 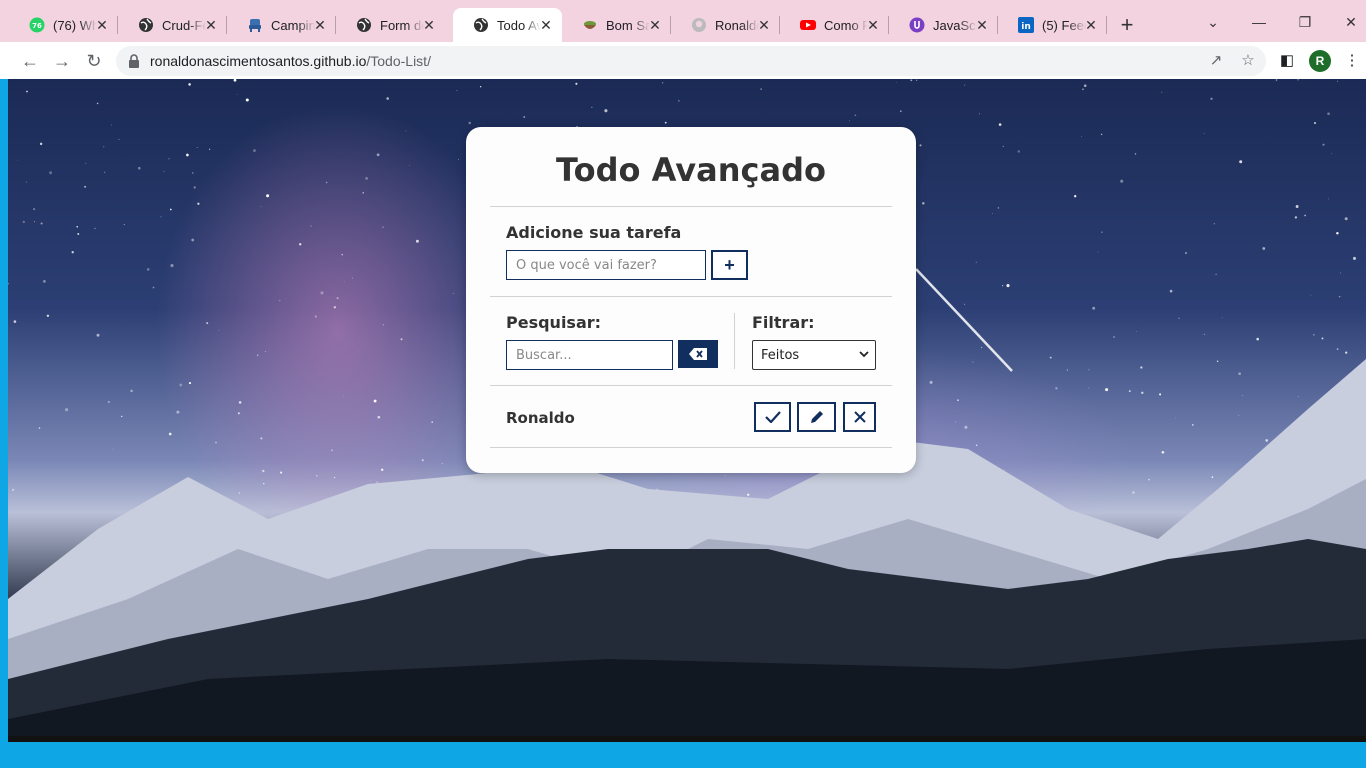 I want to click on svg-text: in, so click(x=1026, y=27).